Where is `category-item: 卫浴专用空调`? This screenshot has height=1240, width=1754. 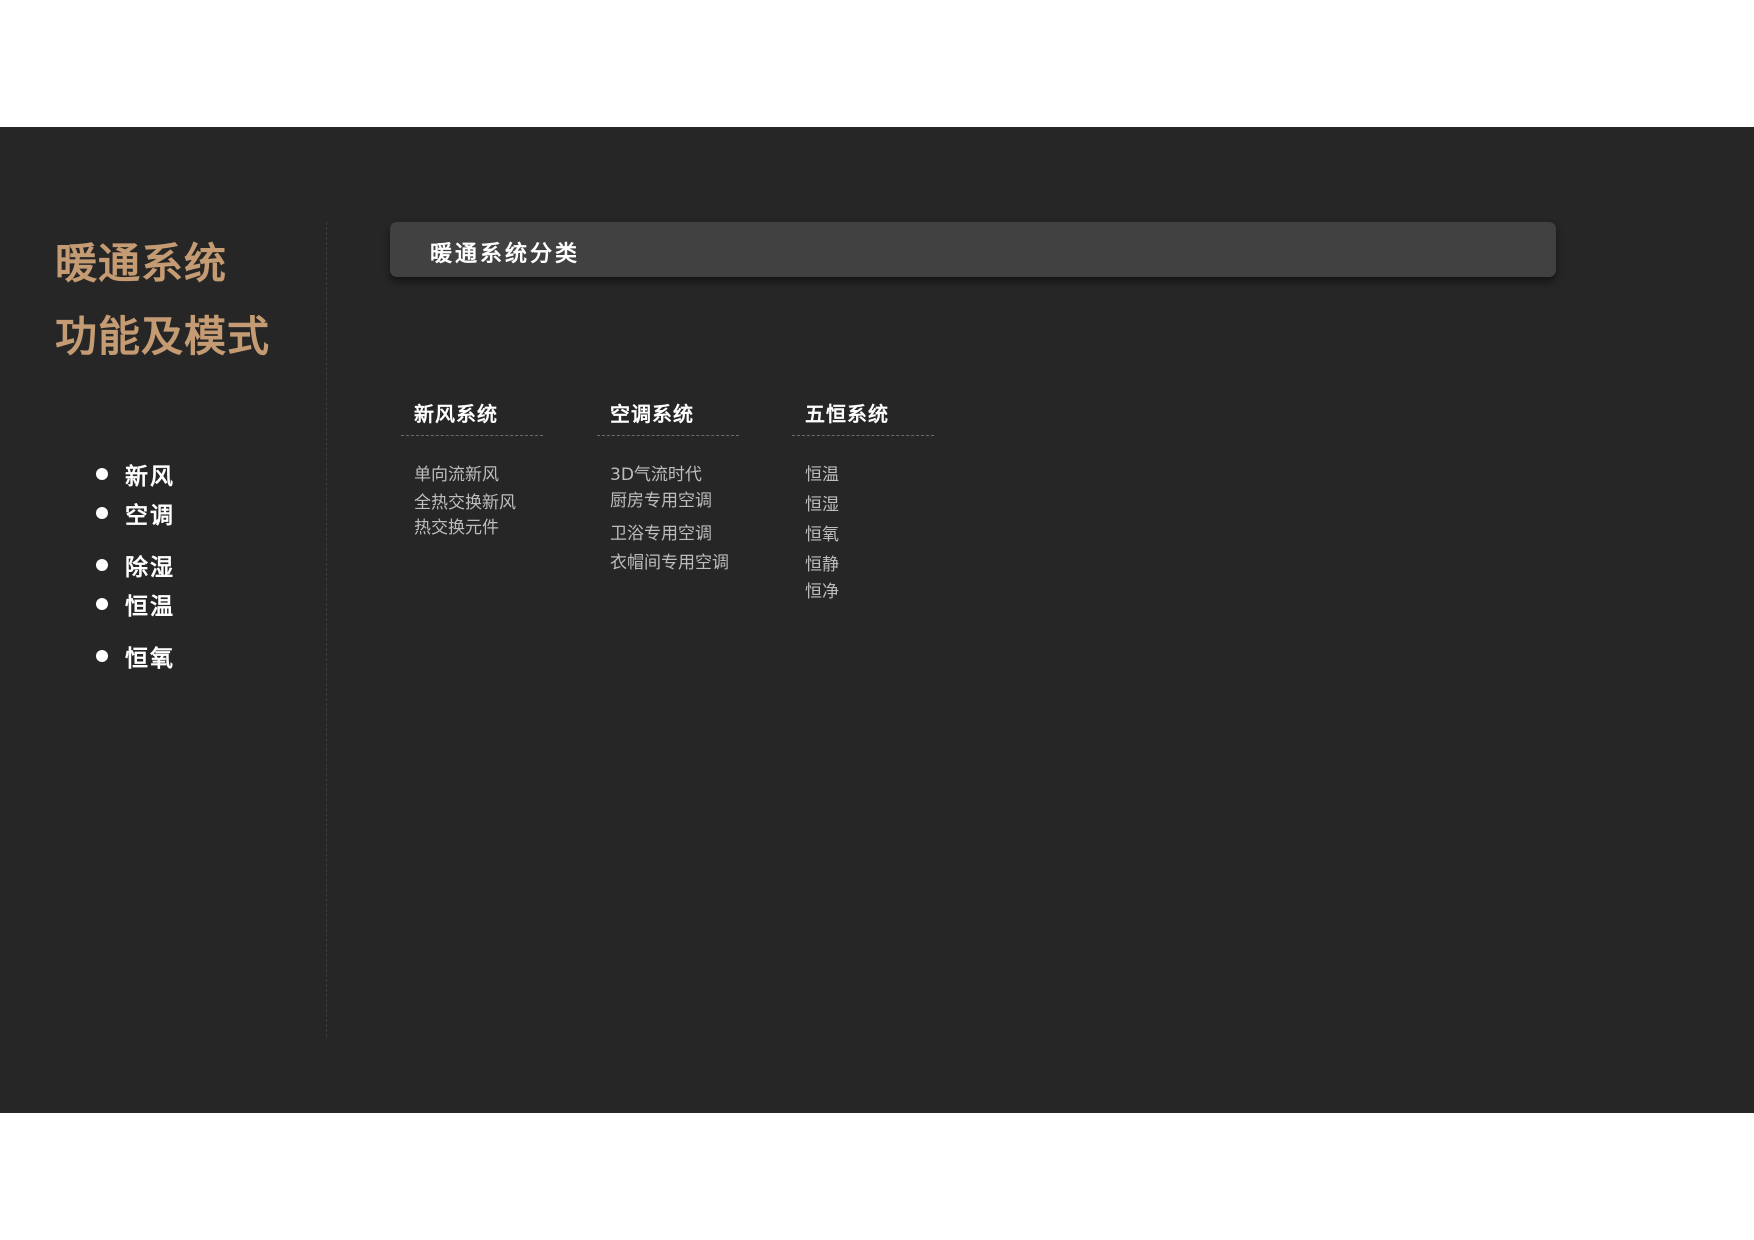 category-item: 卫浴专用空调 is located at coordinates (661, 534).